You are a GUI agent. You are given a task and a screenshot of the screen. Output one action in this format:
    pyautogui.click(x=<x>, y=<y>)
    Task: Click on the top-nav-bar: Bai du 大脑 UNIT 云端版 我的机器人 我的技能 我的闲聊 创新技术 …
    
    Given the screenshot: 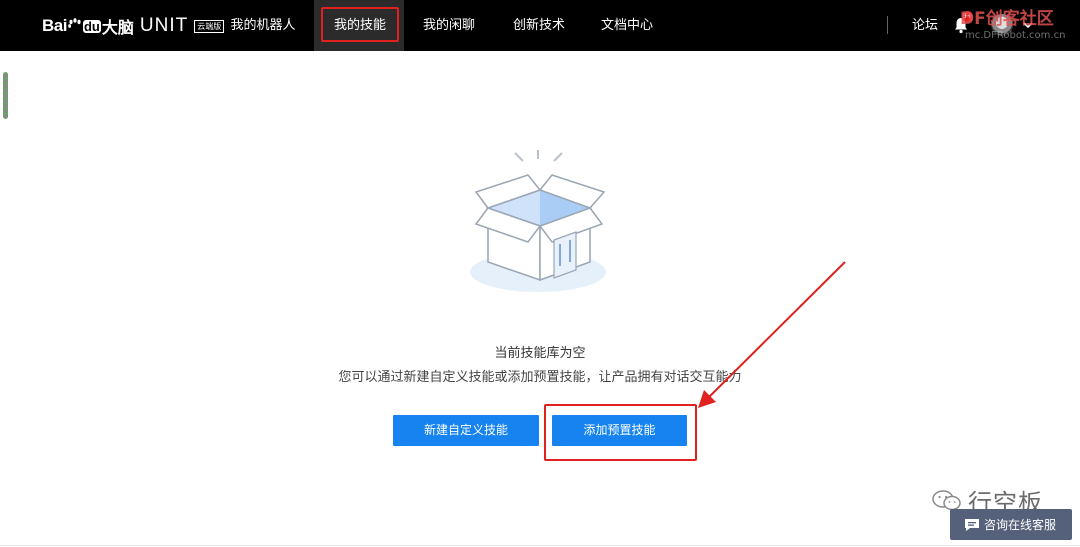 What is the action you would take?
    pyautogui.click(x=540, y=25)
    